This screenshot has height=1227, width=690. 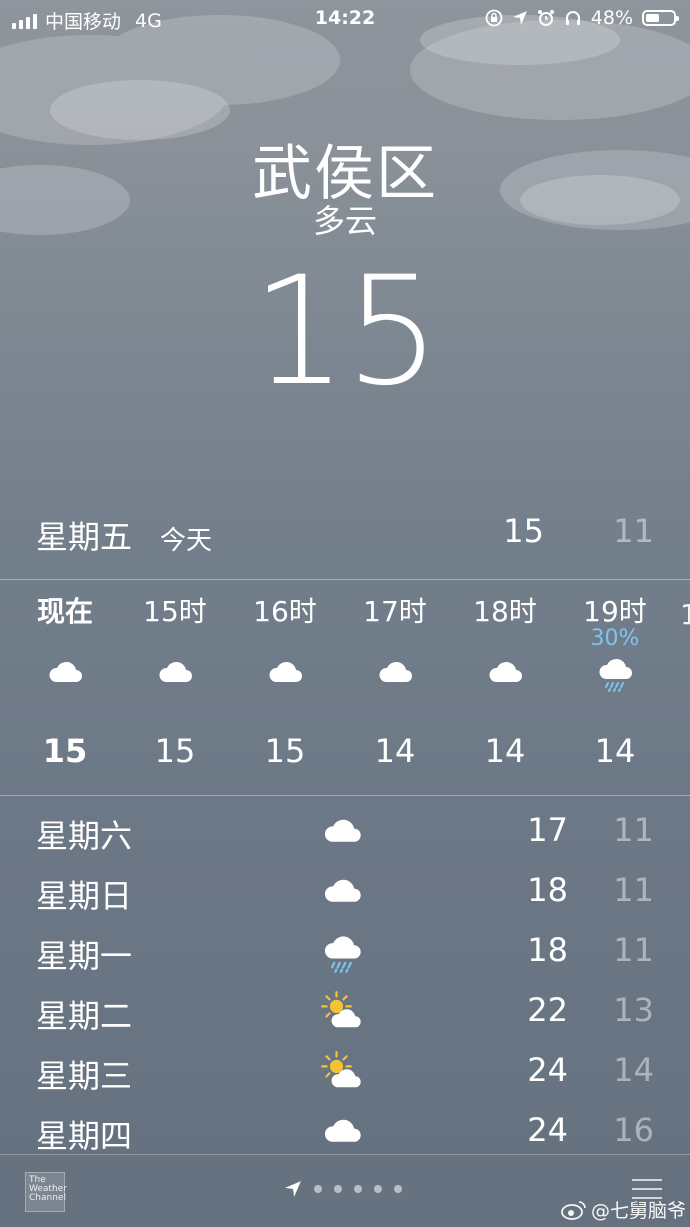 I want to click on precip-chance: 30%, so click(x=615, y=638).